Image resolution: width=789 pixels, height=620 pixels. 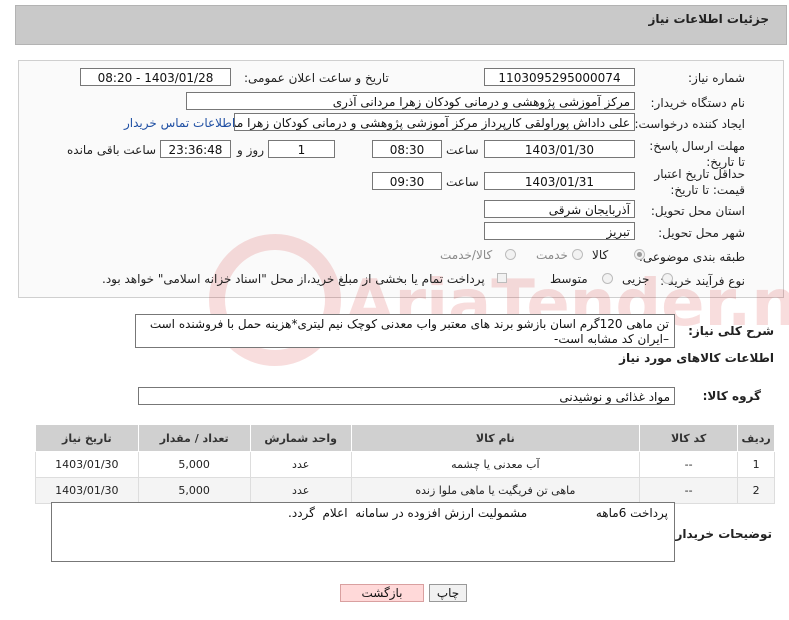 I want to click on purchase-minor-radio, so click(x=667, y=278).